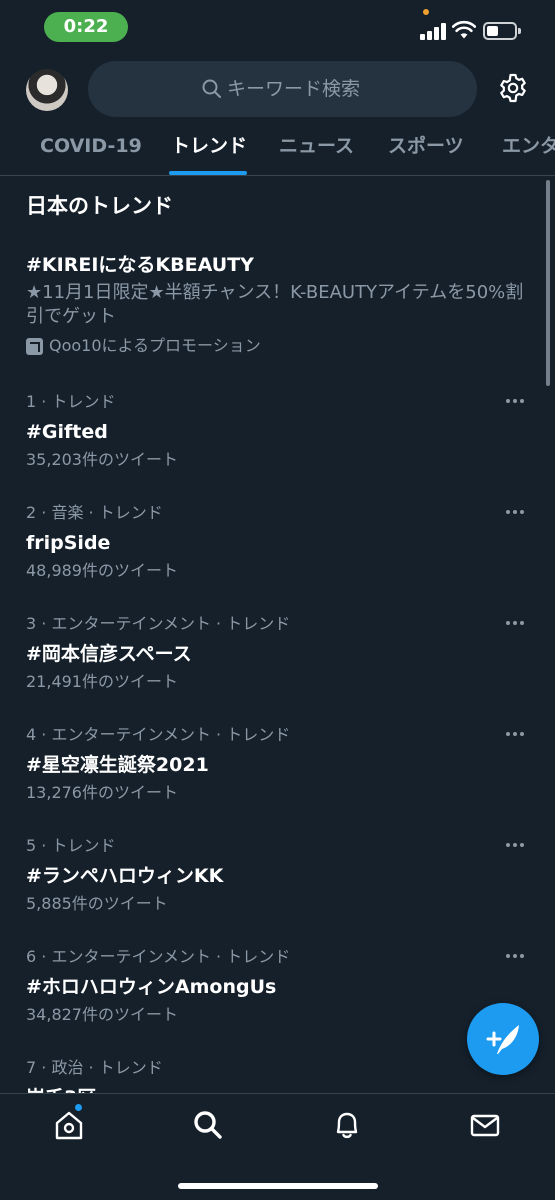 The image size is (555, 1200). What do you see at coordinates (277, 1146) in the screenshot?
I see `bottom-tab-bar` at bounding box center [277, 1146].